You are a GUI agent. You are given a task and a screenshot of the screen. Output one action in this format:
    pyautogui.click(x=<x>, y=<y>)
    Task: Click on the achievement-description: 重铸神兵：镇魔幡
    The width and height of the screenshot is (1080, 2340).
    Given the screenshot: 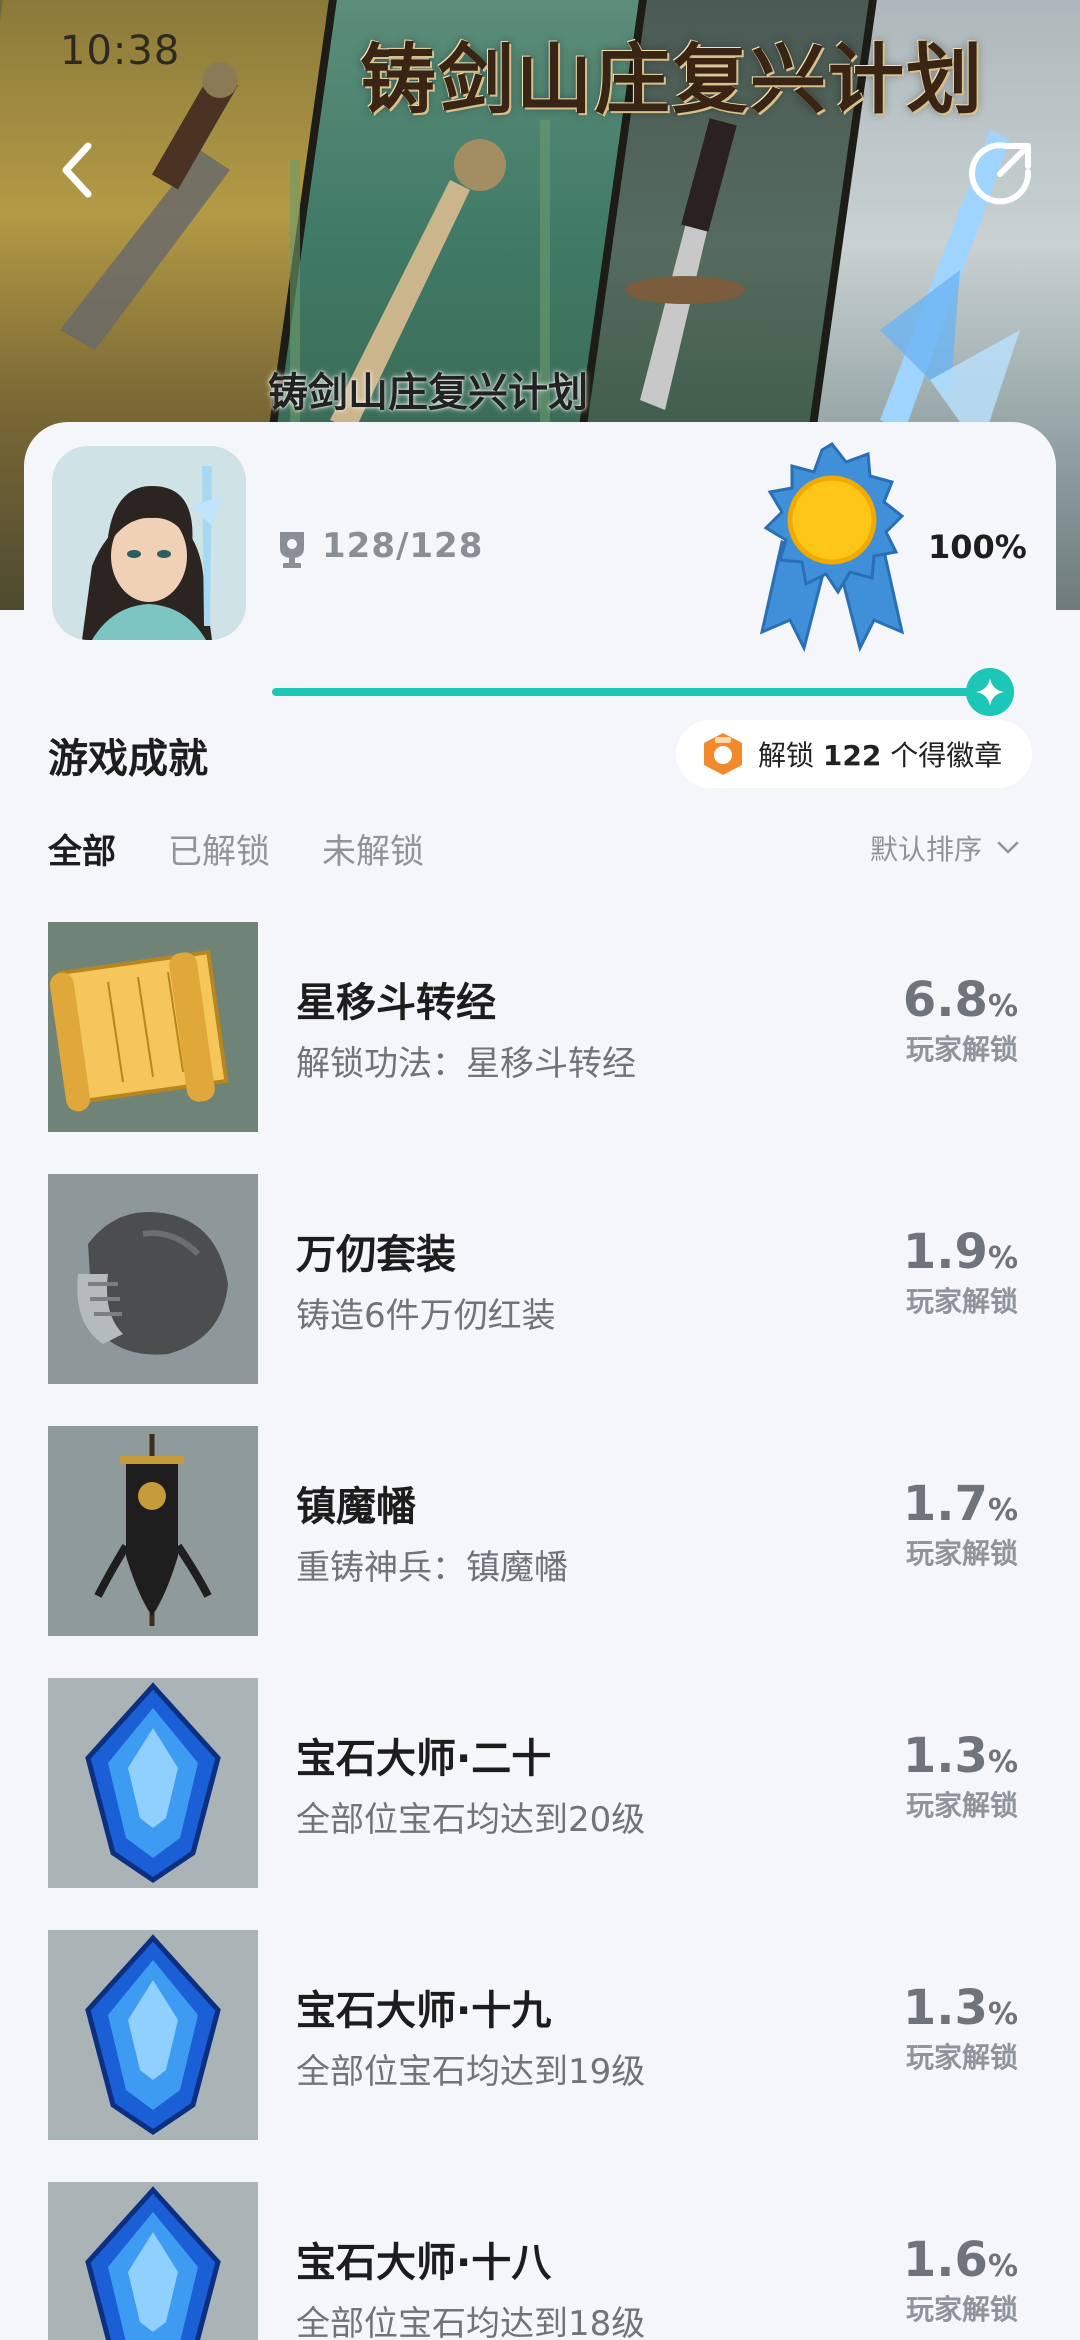 What is the action you would take?
    pyautogui.click(x=432, y=1568)
    